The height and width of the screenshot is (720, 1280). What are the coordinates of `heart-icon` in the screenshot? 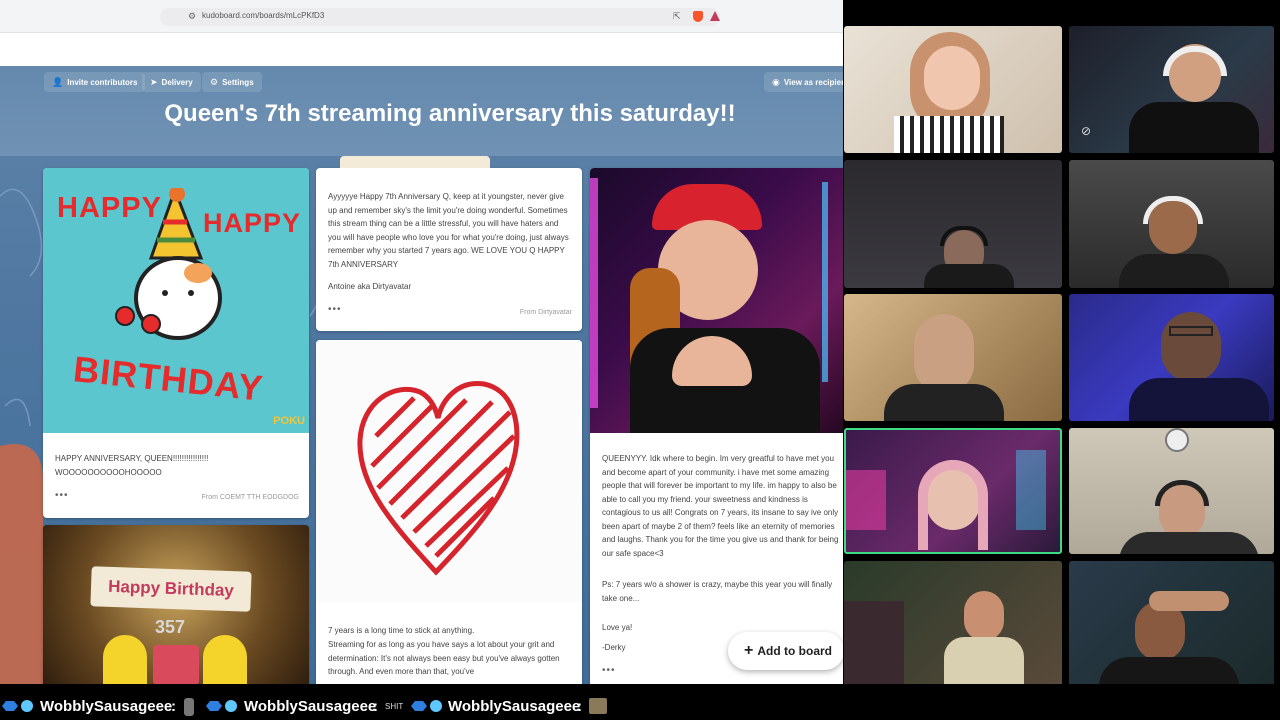 It's located at (438, 478).